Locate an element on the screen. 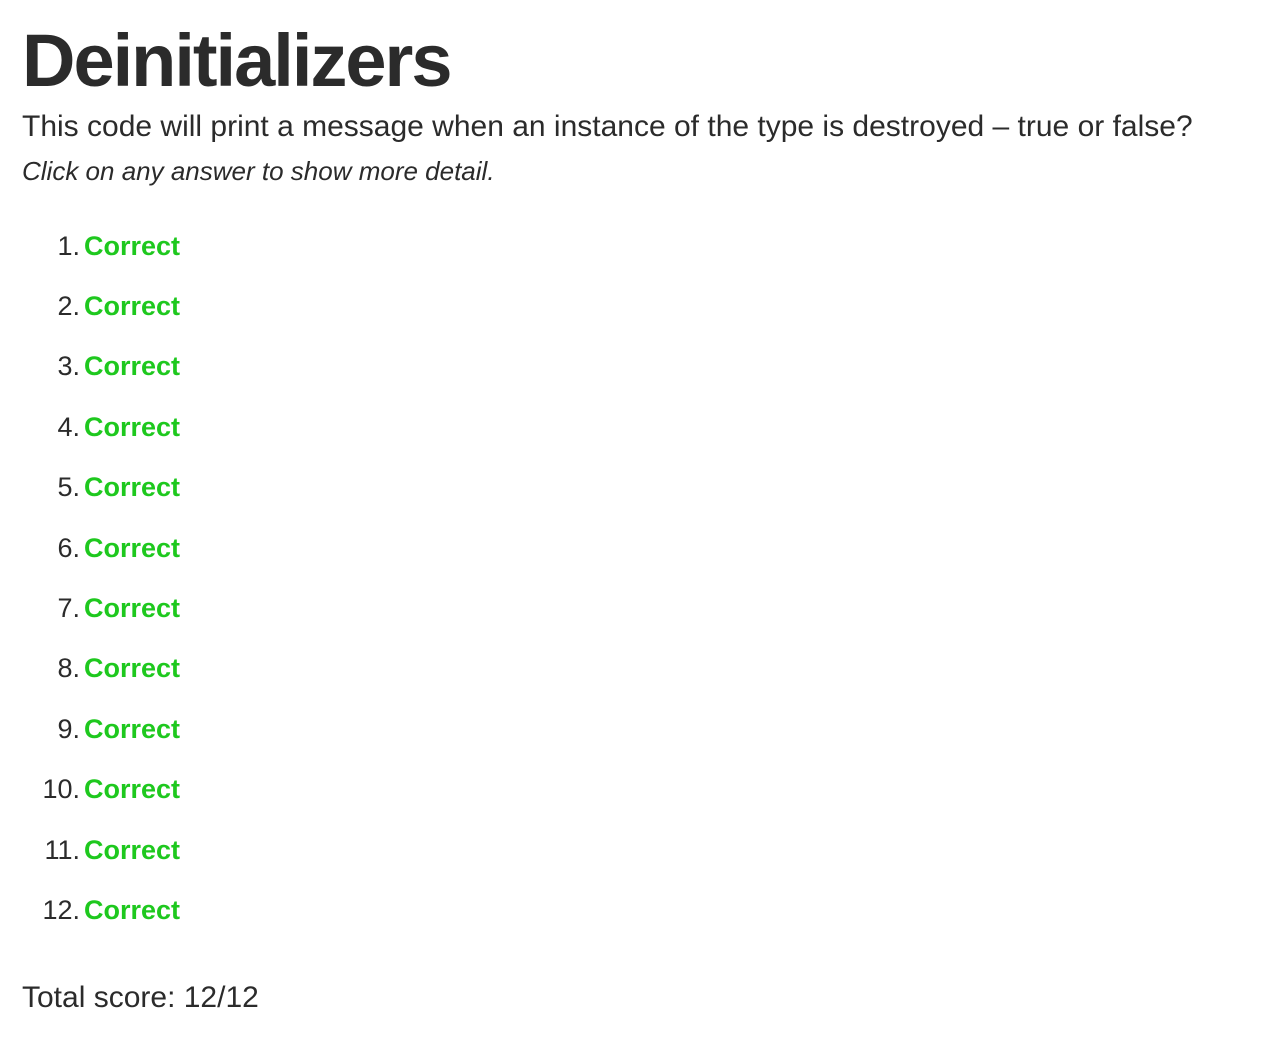 The width and height of the screenshot is (1280, 1041). answer-number: 8. is located at coordinates (68, 668).